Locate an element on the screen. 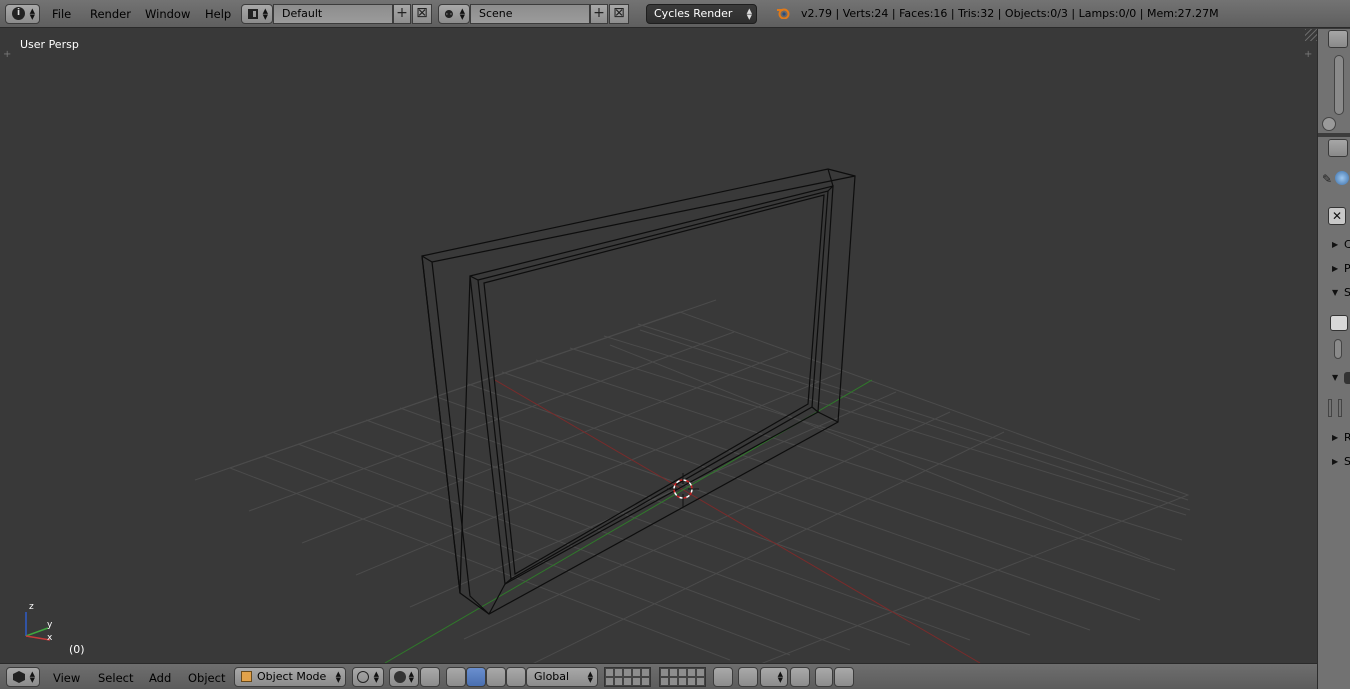 The image size is (1350, 689). layout-grid-icon is located at coordinates (253, 14).